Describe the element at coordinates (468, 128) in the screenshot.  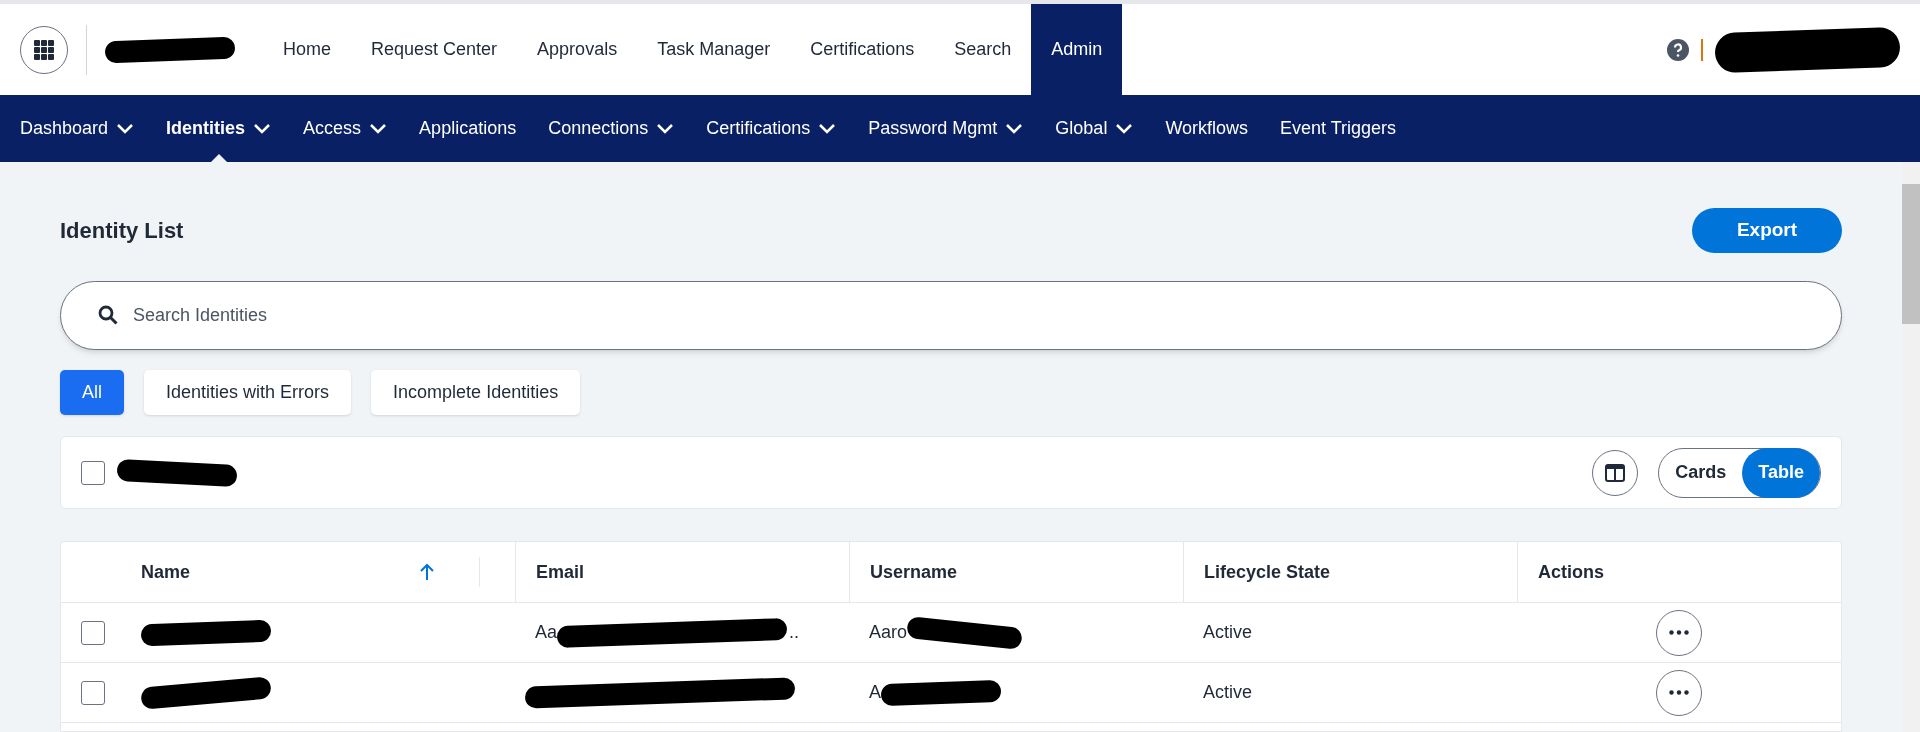
I see `admin-nav-item: Applications` at that location.